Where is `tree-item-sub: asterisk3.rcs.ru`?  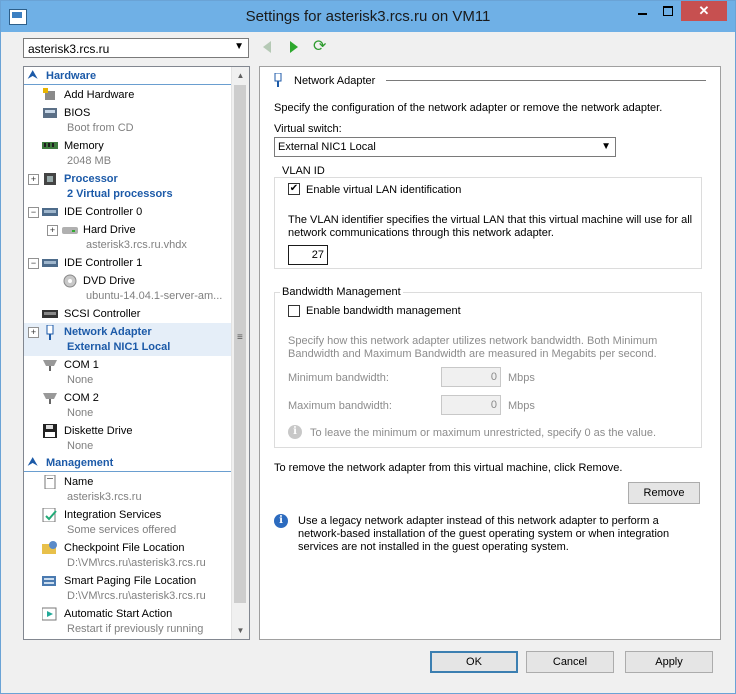
tree-item-sub: asterisk3.rcs.ru is located at coordinates (104, 497).